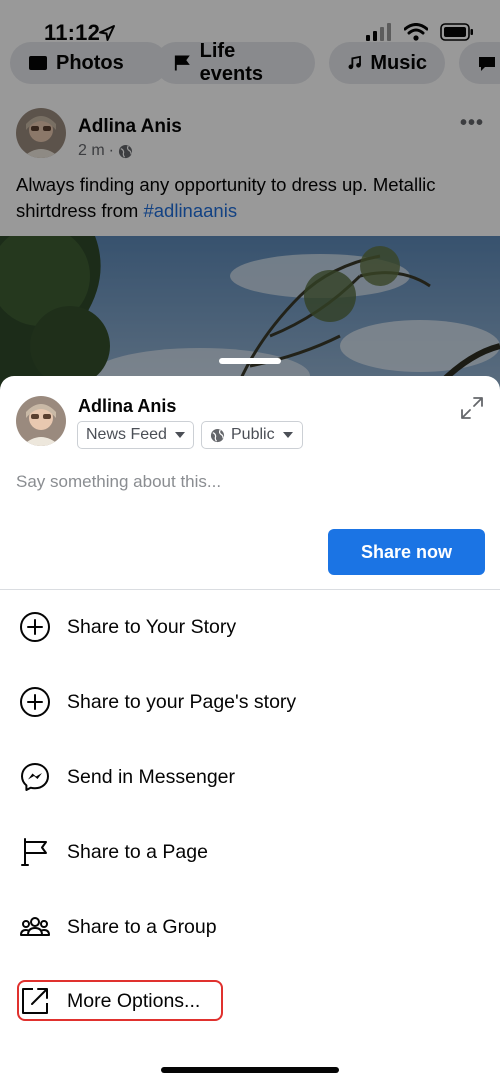 Image resolution: width=500 pixels, height=1082 pixels. What do you see at coordinates (35, 926) in the screenshot?
I see `group-icon` at bounding box center [35, 926].